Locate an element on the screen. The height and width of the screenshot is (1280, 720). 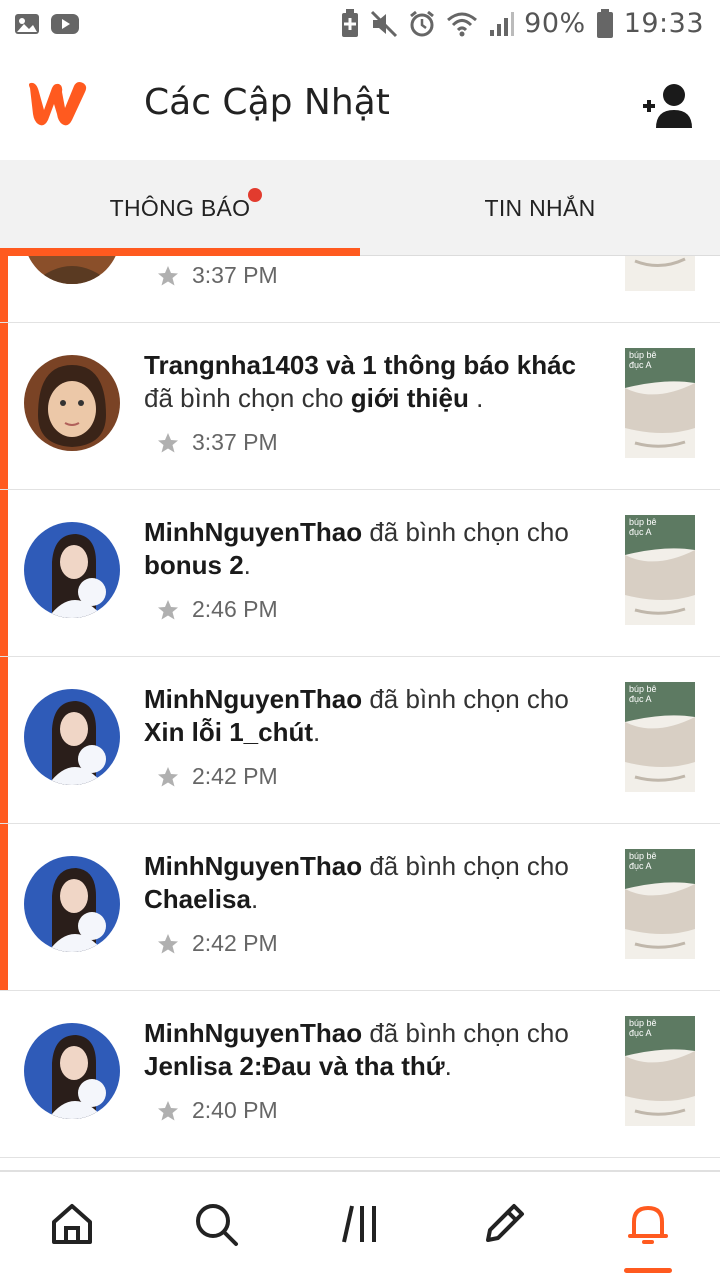
notification-target: Jenlisa 2:Đau và tha thứ is located at coordinates (294, 1066).